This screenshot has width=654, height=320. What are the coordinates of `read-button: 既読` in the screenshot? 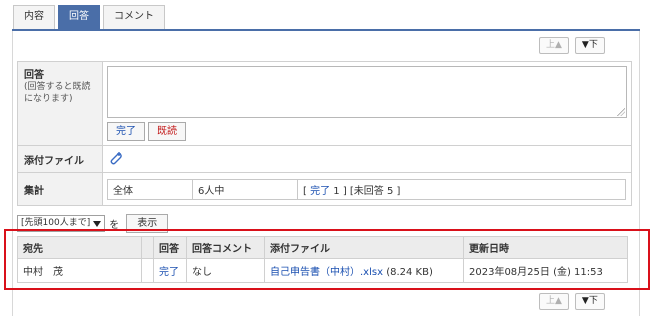 It's located at (167, 131).